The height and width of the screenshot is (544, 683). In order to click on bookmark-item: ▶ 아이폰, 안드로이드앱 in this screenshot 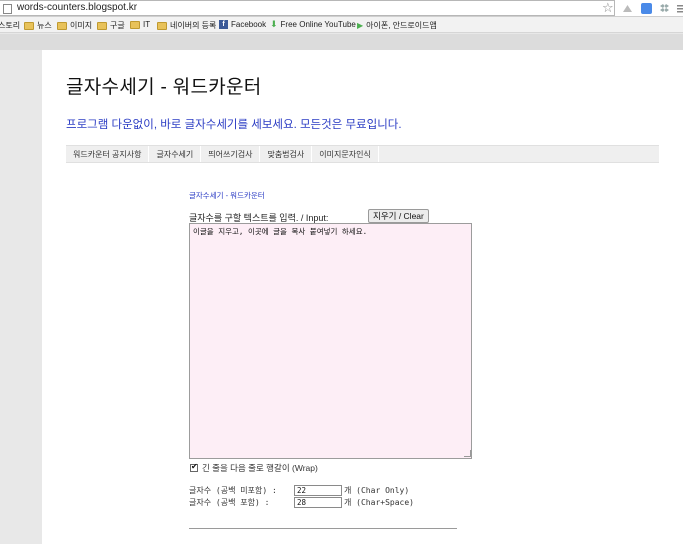, I will do `click(397, 25)`.